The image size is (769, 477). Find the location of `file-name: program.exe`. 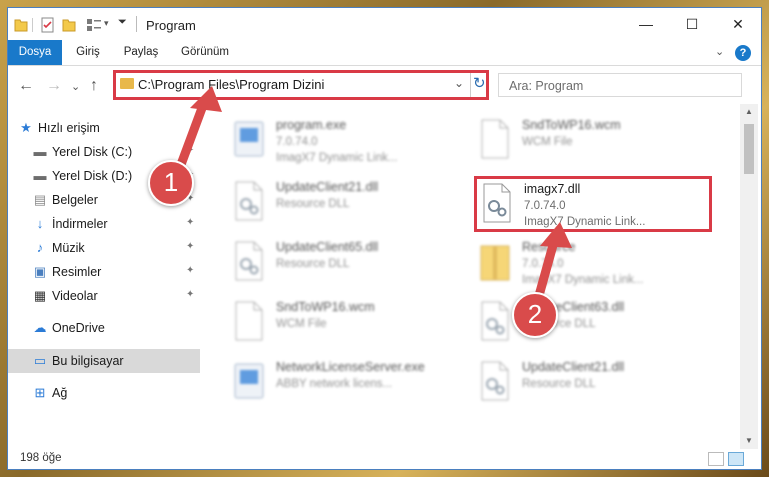

file-name: program.exe is located at coordinates (311, 125).